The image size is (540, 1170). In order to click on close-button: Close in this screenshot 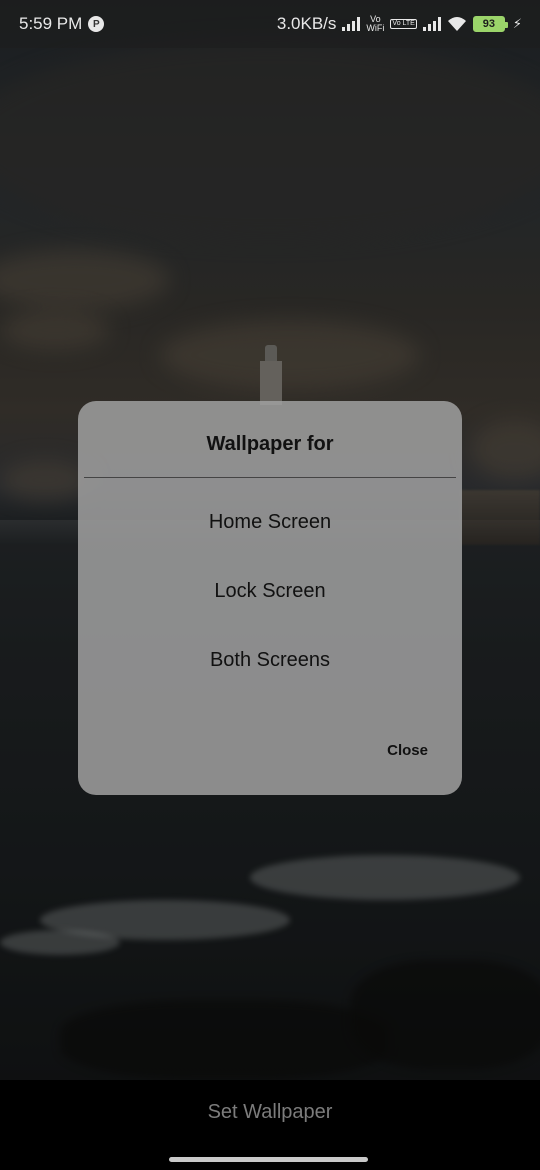, I will do `click(407, 750)`.